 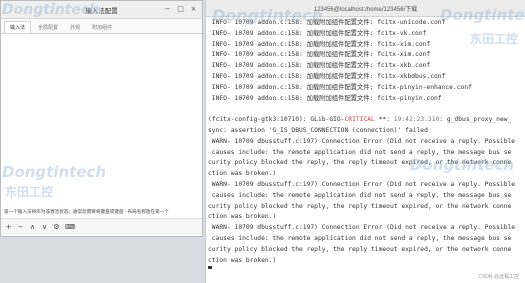 I want to click on move-down-icon: ∨, so click(x=44, y=227).